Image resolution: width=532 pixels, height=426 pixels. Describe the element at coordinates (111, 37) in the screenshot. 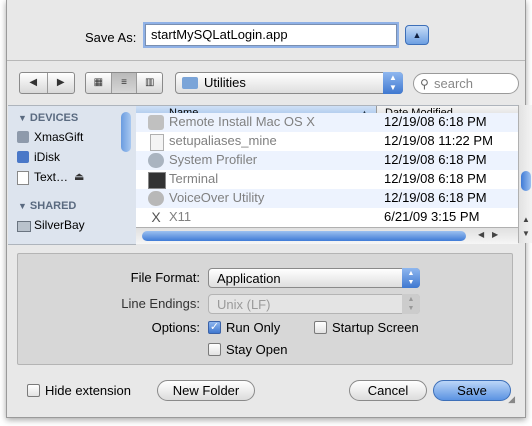

I see `save-as-label: Save As:` at that location.